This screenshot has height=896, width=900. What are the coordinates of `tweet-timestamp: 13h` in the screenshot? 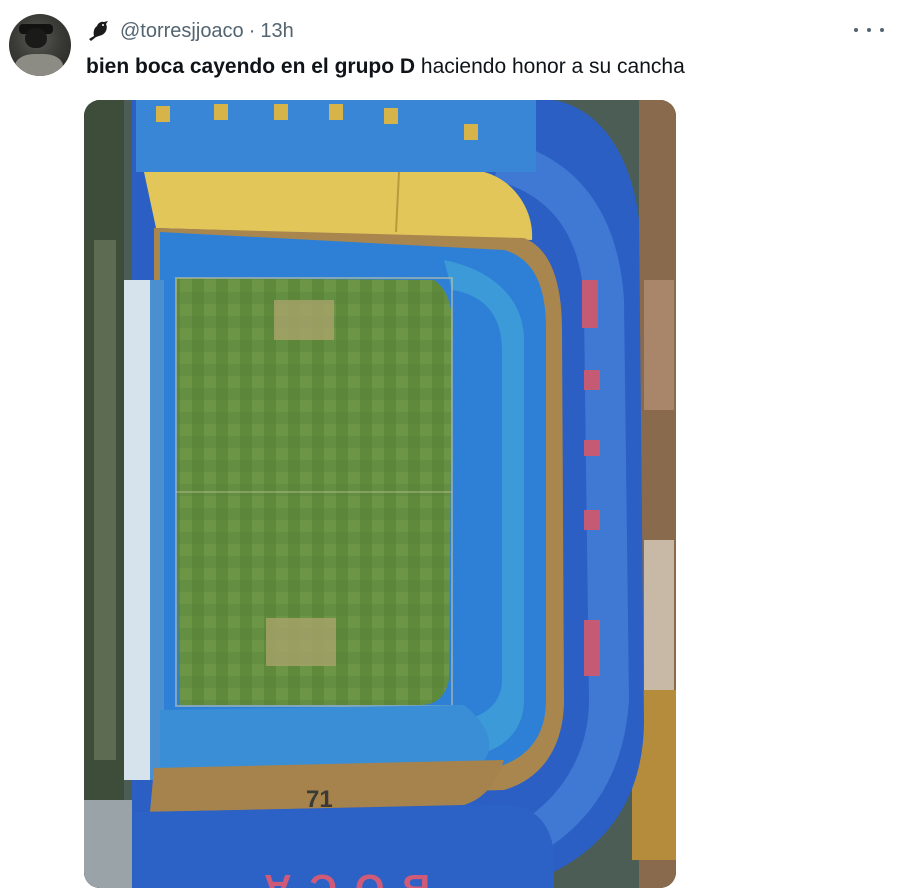 It's located at (276, 31).